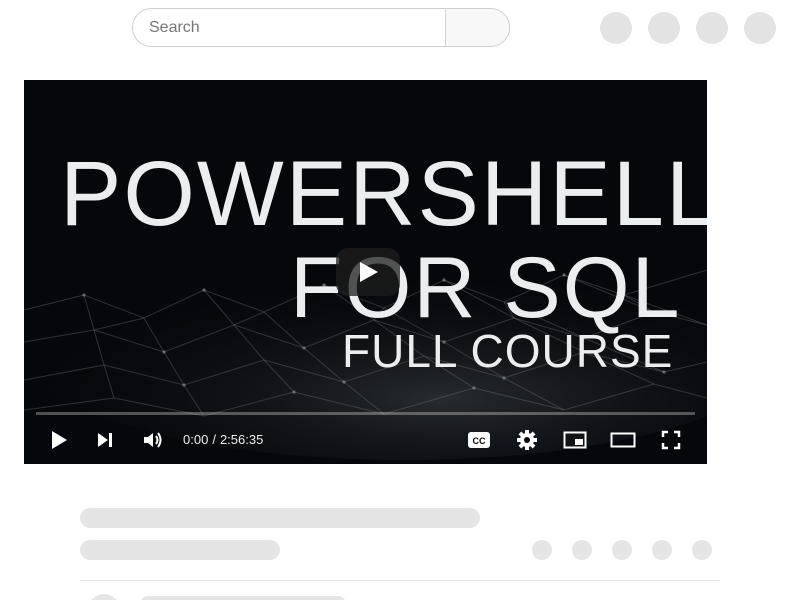 Image resolution: width=800 pixels, height=600 pixels. I want to click on captions-icon: CC, so click(479, 440).